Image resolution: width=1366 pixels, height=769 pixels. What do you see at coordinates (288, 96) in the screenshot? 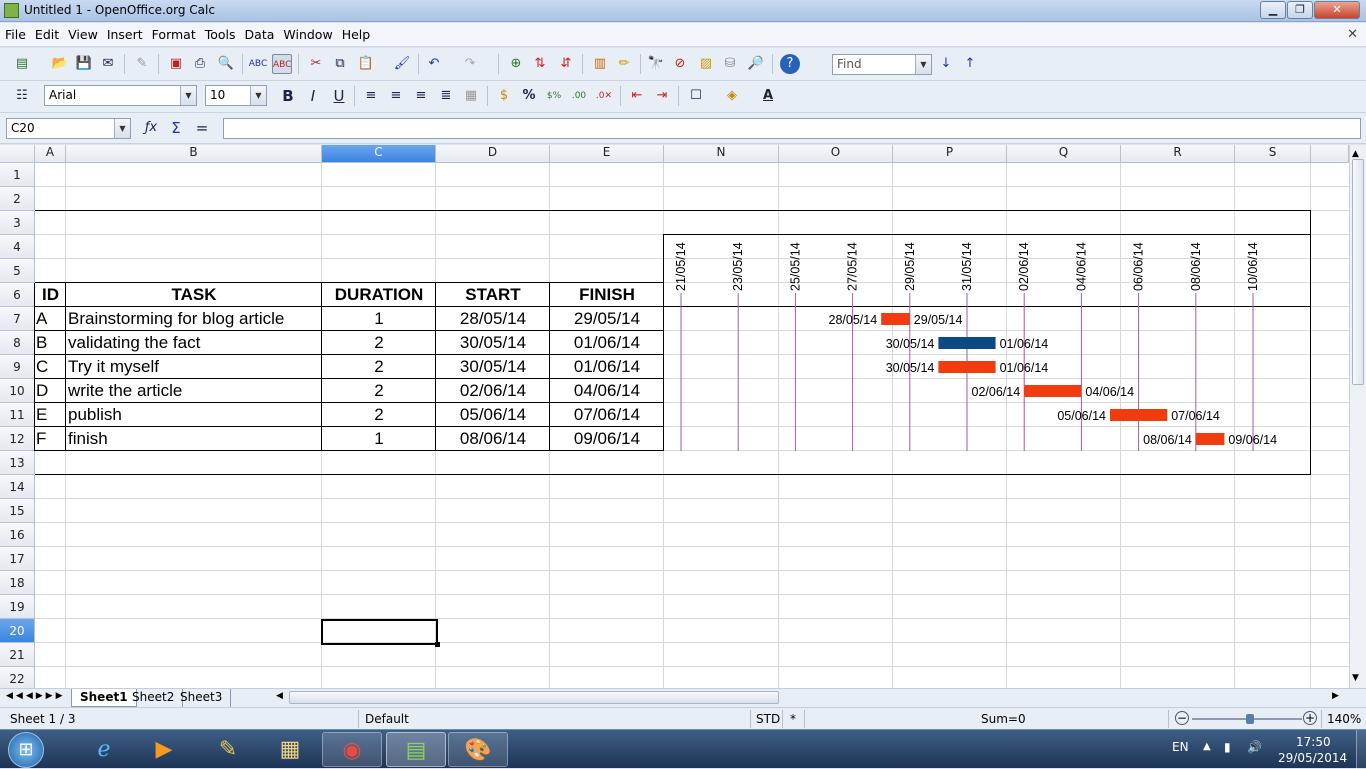
I see `bold-button: B` at bounding box center [288, 96].